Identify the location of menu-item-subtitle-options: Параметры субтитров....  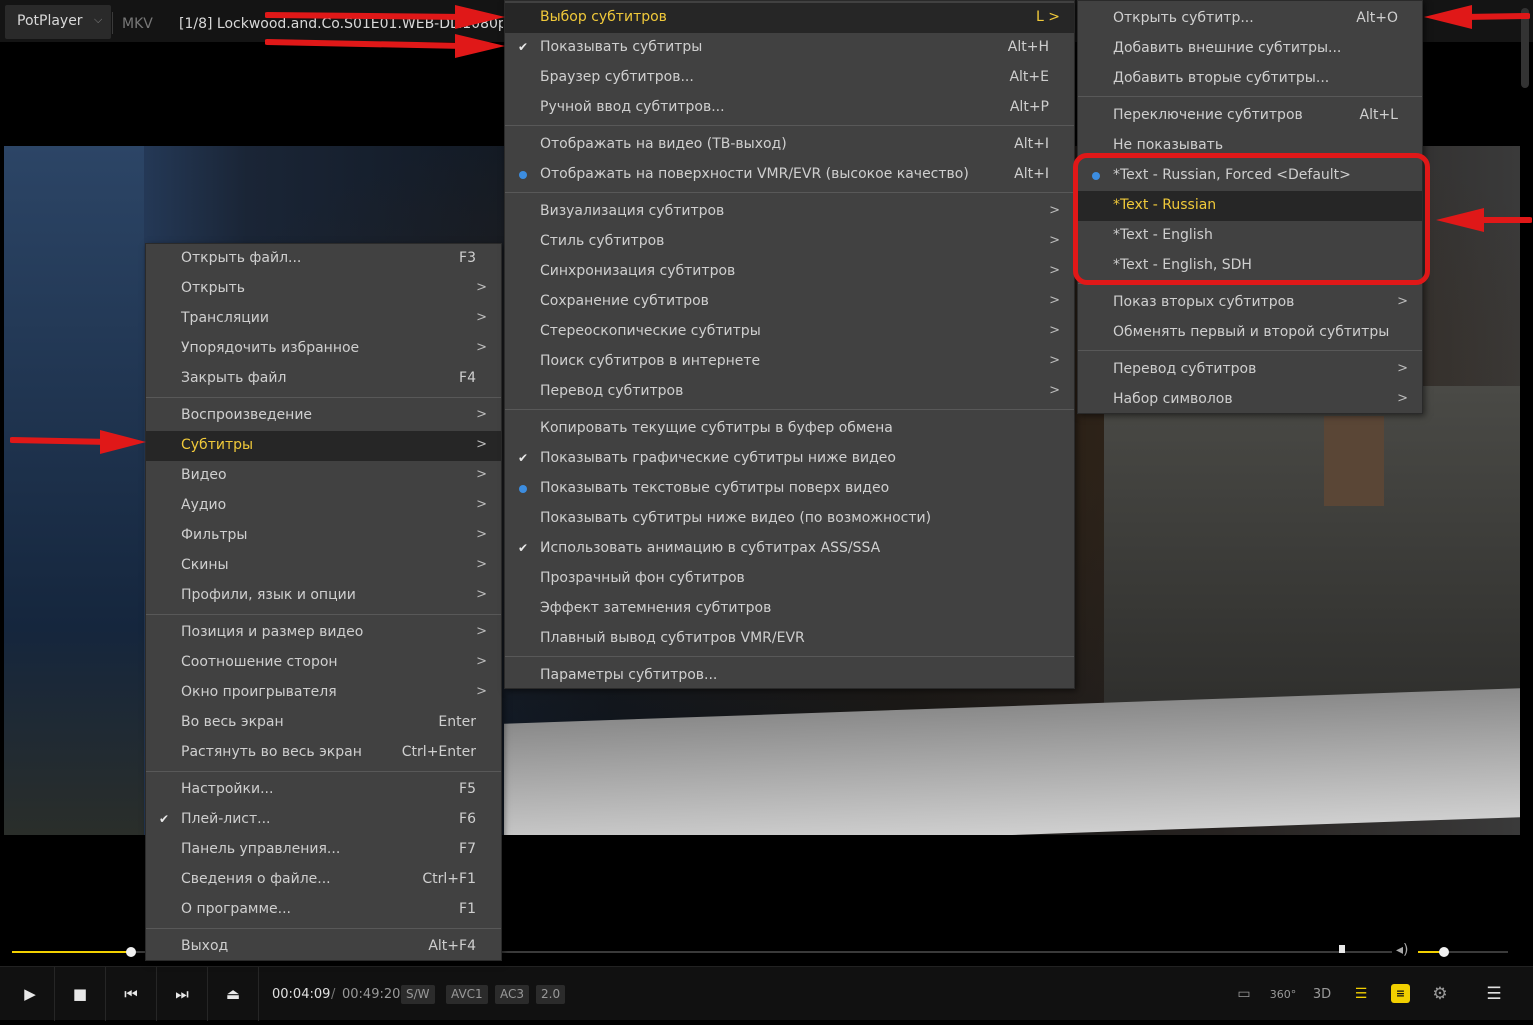
(789, 676).